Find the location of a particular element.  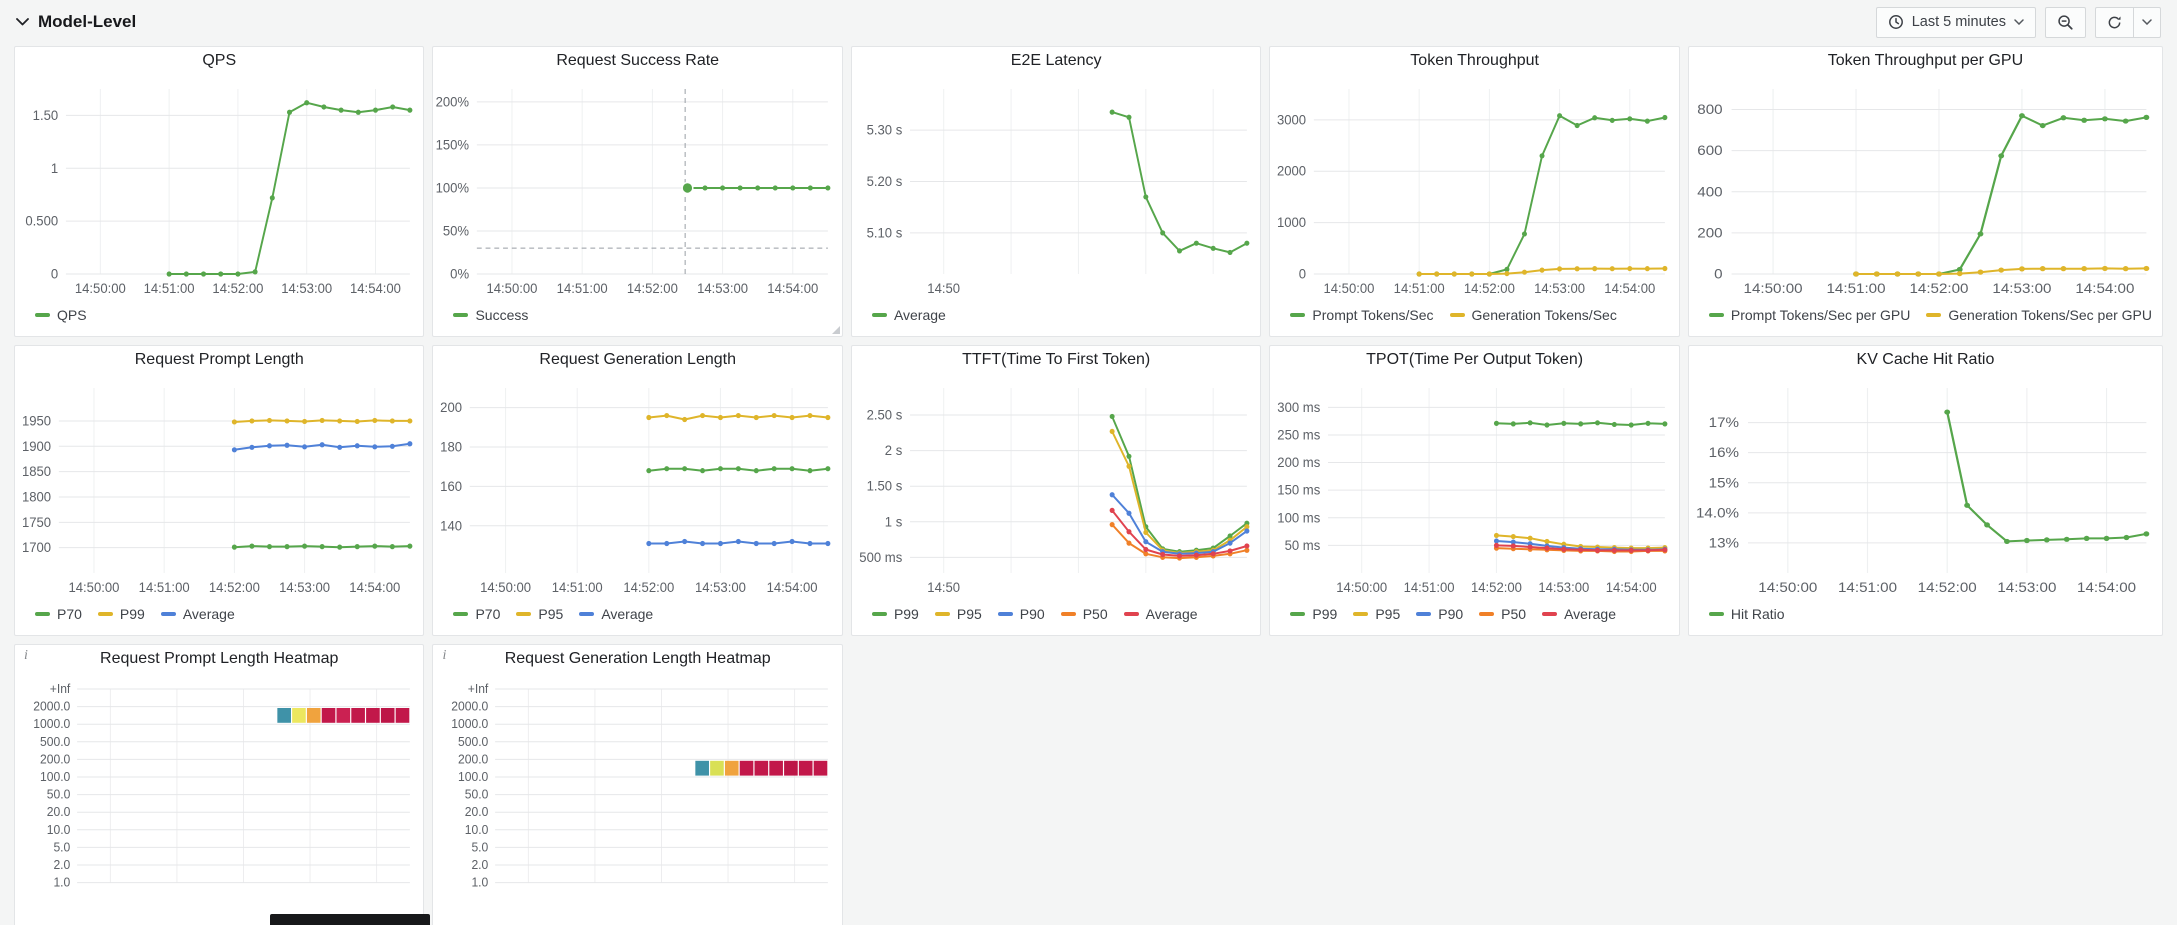

panel-title: Token Throughput is located at coordinates (1474, 61).